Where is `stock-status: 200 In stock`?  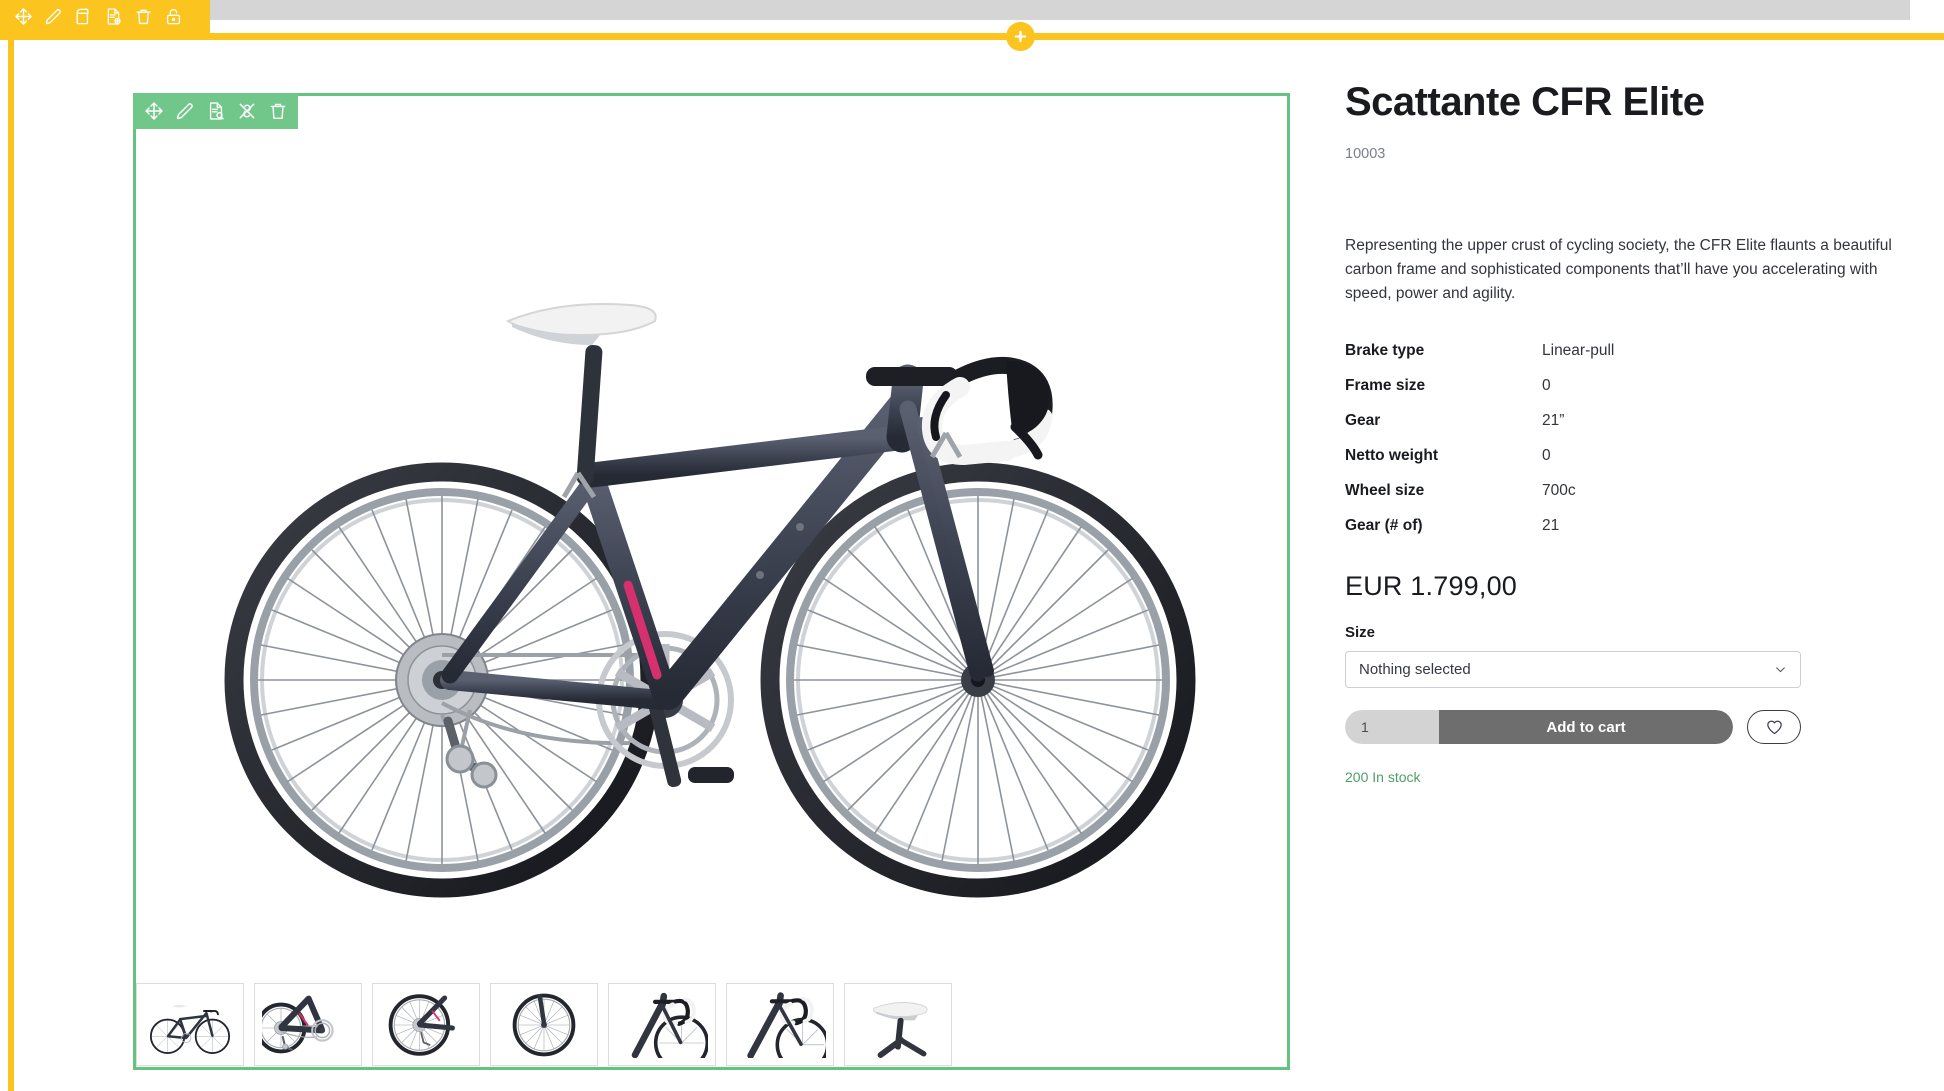 stock-status: 200 In stock is located at coordinates (1383, 777).